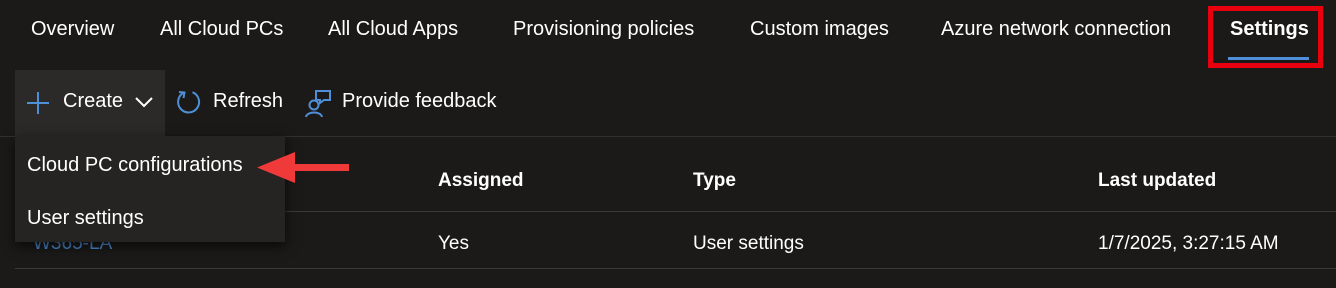 This screenshot has width=1336, height=288. Describe the element at coordinates (819, 29) in the screenshot. I see `tab-custom-images: Custom images` at that location.